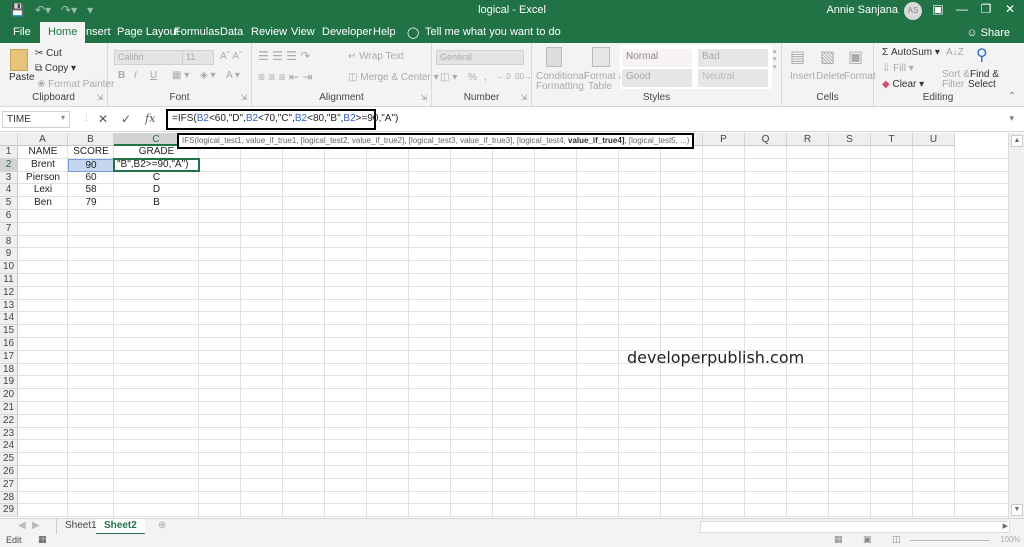  What do you see at coordinates (75, 84) in the screenshot?
I see `format-painter-button: ❀ Format Painter` at bounding box center [75, 84].